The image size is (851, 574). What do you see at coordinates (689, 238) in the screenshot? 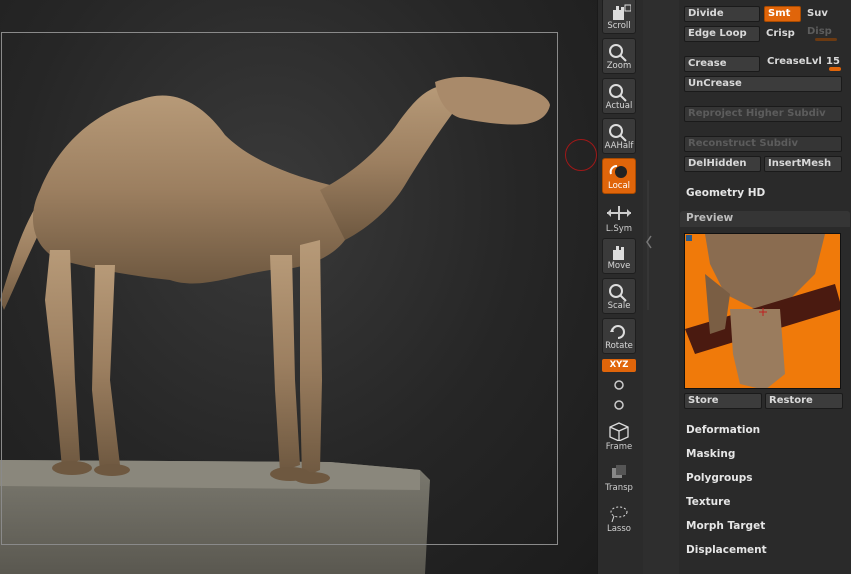
I see `preview-corner-marker` at bounding box center [689, 238].